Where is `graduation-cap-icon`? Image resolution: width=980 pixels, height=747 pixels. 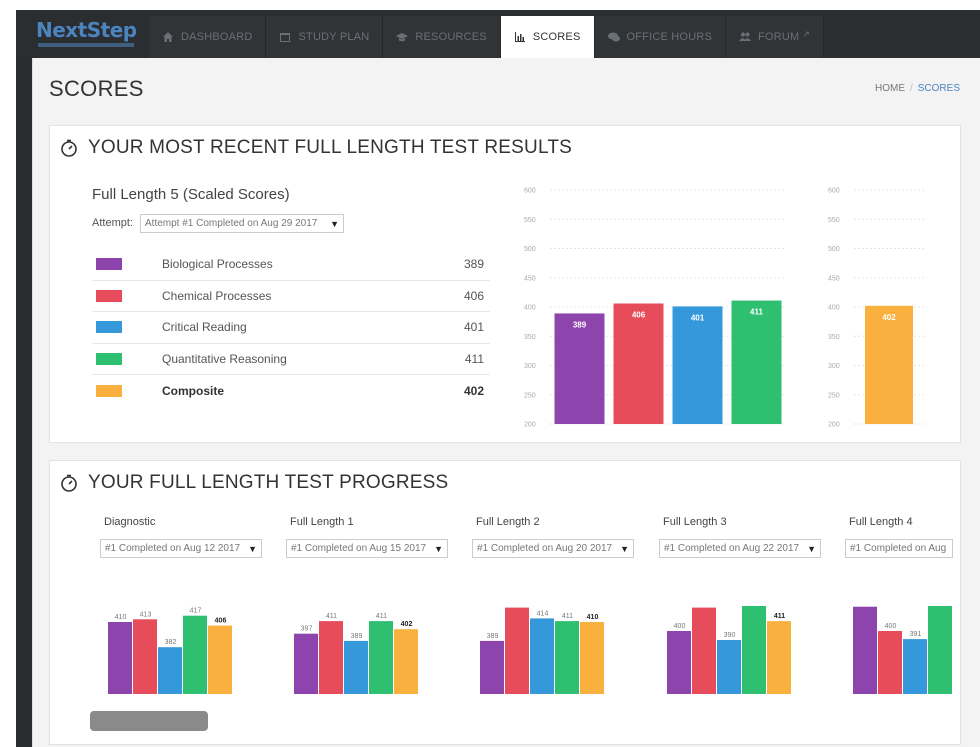 graduation-cap-icon is located at coordinates (402, 37).